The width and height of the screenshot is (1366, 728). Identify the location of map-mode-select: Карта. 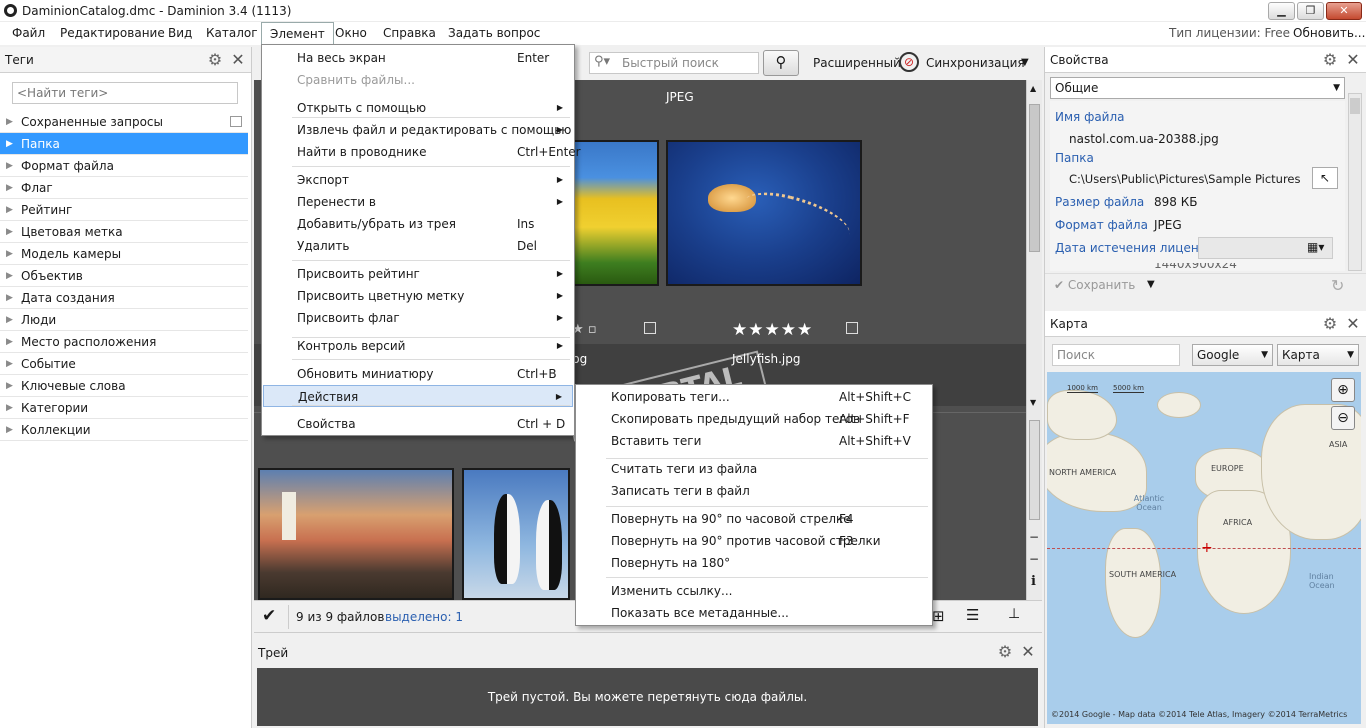
(1318, 355).